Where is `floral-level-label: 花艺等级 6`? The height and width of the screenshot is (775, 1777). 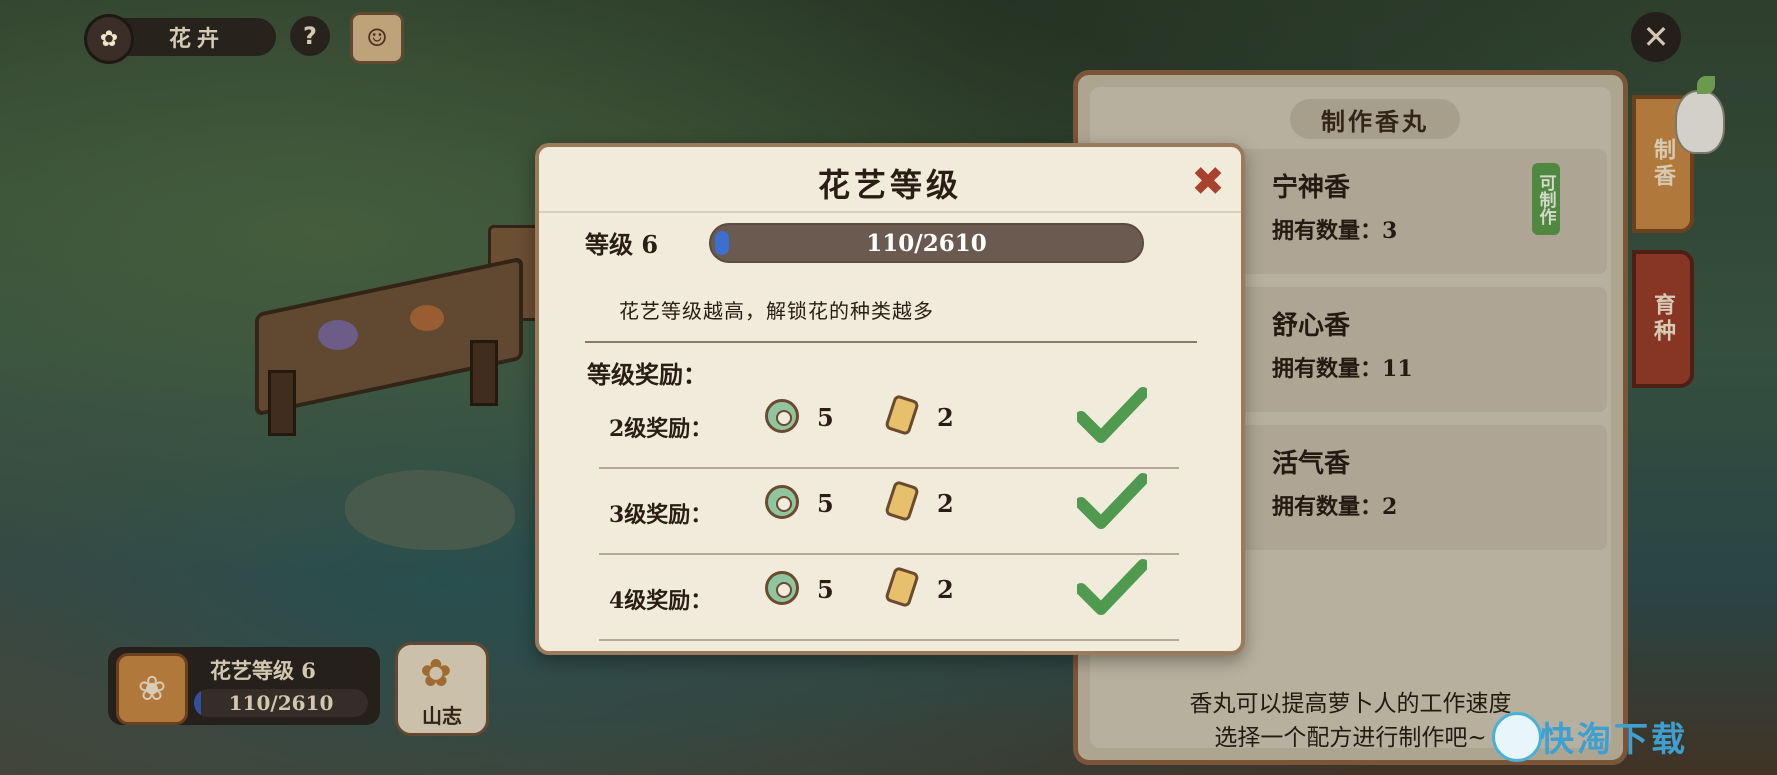 floral-level-label: 花艺等级 6 is located at coordinates (263, 670).